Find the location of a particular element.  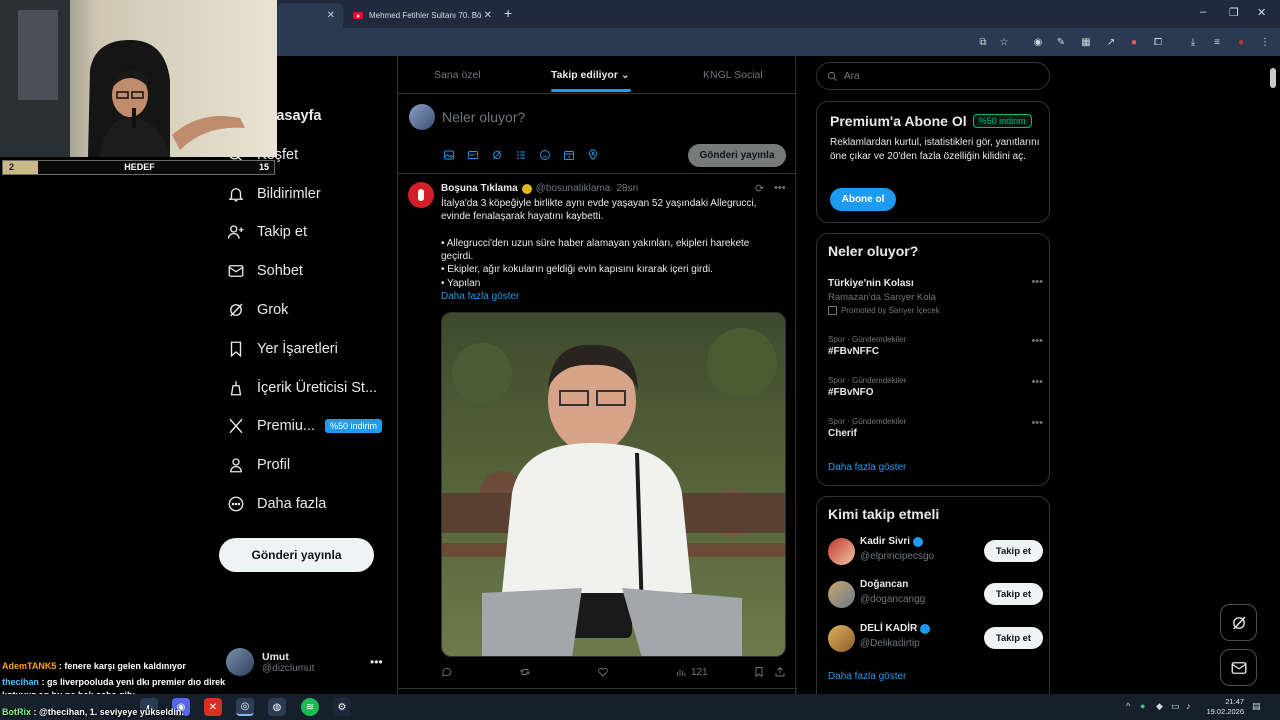

account-switcher: Umut @dizclumut is located at coordinates (270, 662).